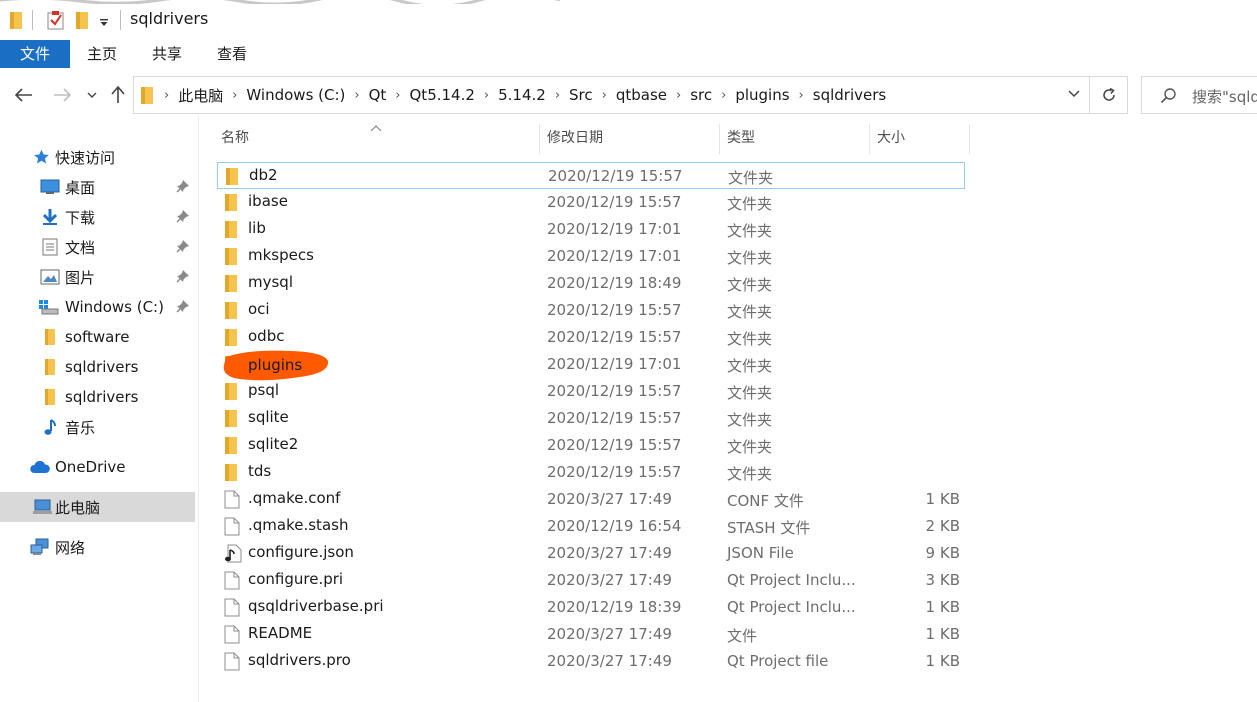 The width and height of the screenshot is (1257, 702). What do you see at coordinates (922, 138) in the screenshot?
I see `column-header-size: 大小` at bounding box center [922, 138].